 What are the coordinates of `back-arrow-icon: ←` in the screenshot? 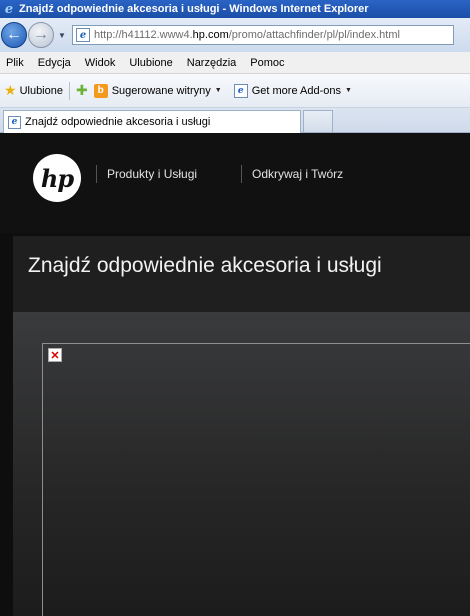 It's located at (14, 34).